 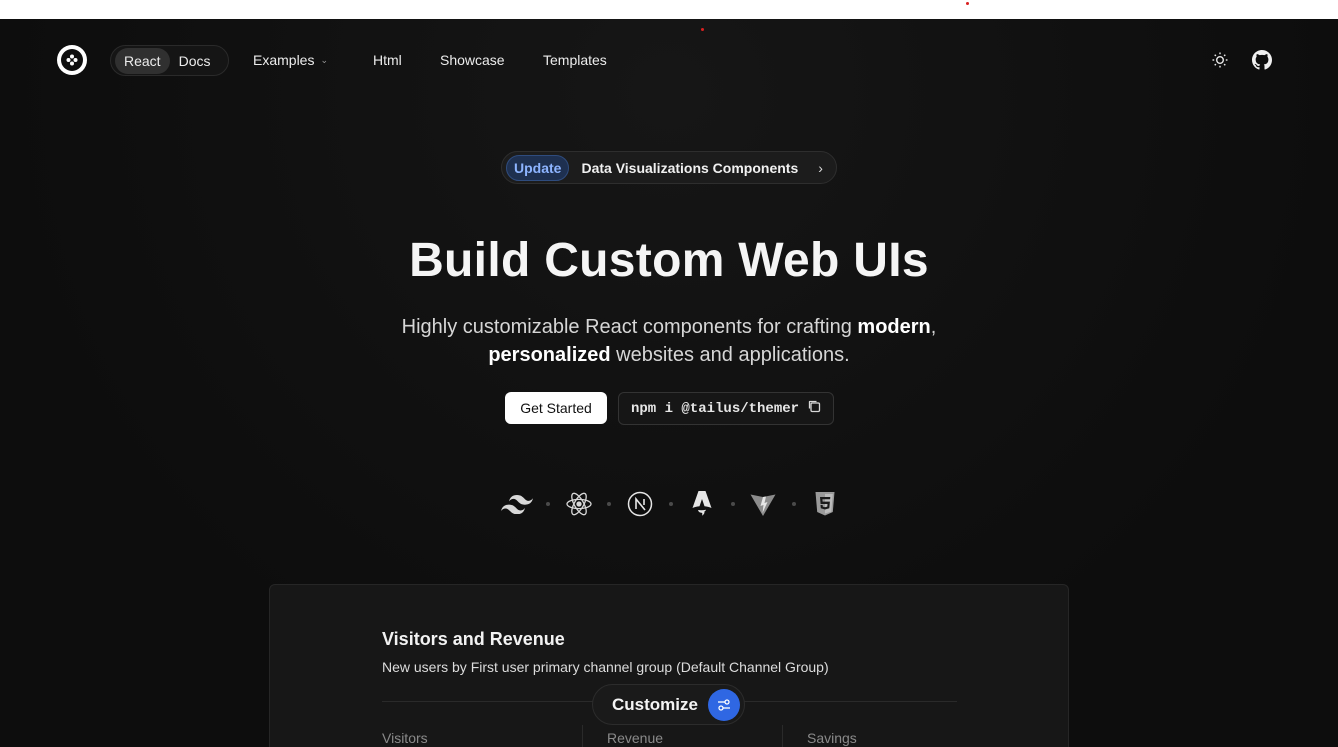 I want to click on examples-menu: Examples ⌄, so click(x=290, y=60).